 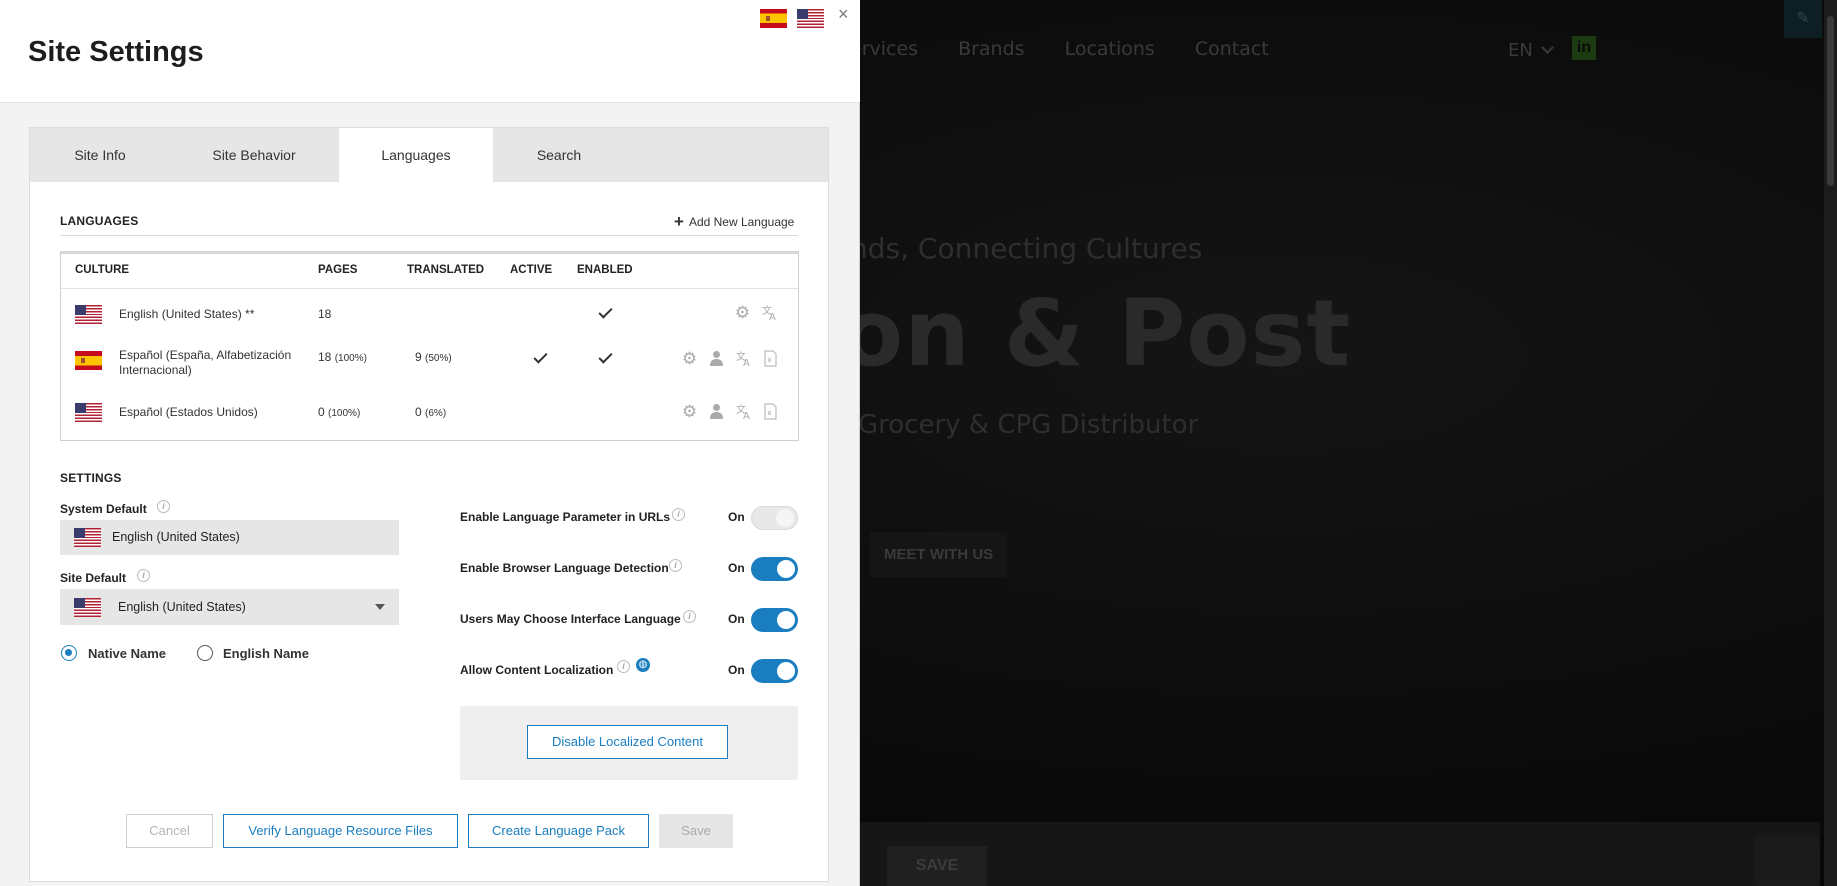 I want to click on localization-box: Disable Localized Content, so click(x=629, y=743).